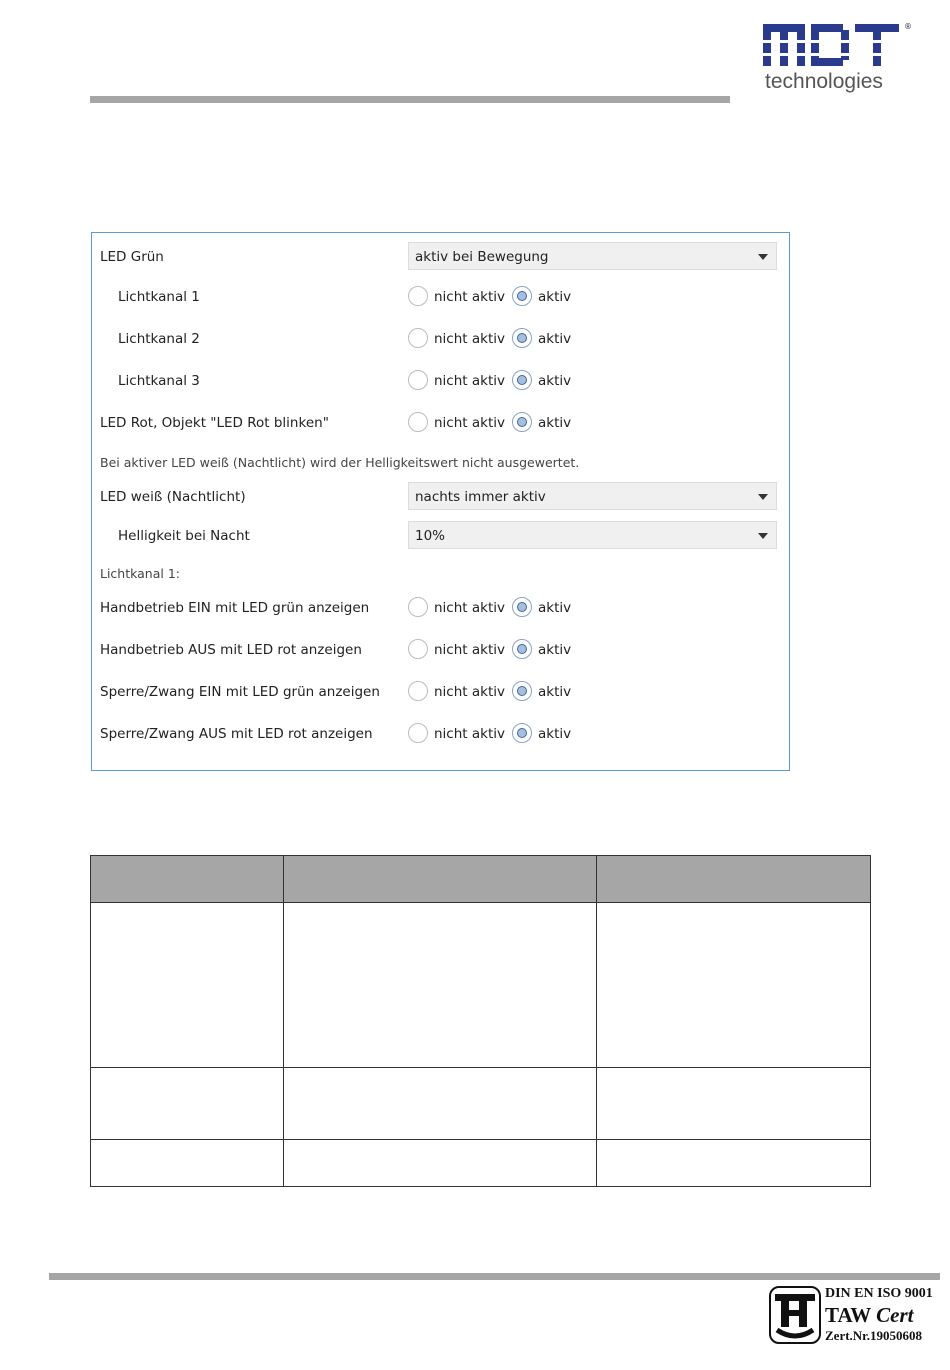 The image size is (950, 1370). I want to click on mdt-logo: ® technologies, so click(838, 60).